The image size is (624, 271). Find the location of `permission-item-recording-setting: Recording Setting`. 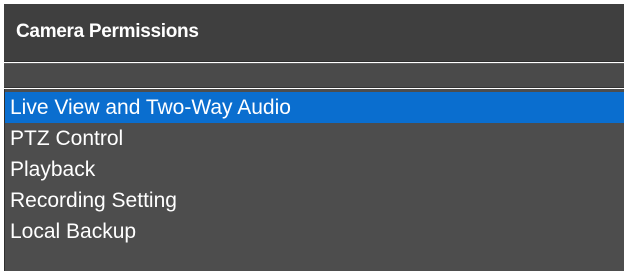

permission-item-recording-setting: Recording Setting is located at coordinates (314, 200).